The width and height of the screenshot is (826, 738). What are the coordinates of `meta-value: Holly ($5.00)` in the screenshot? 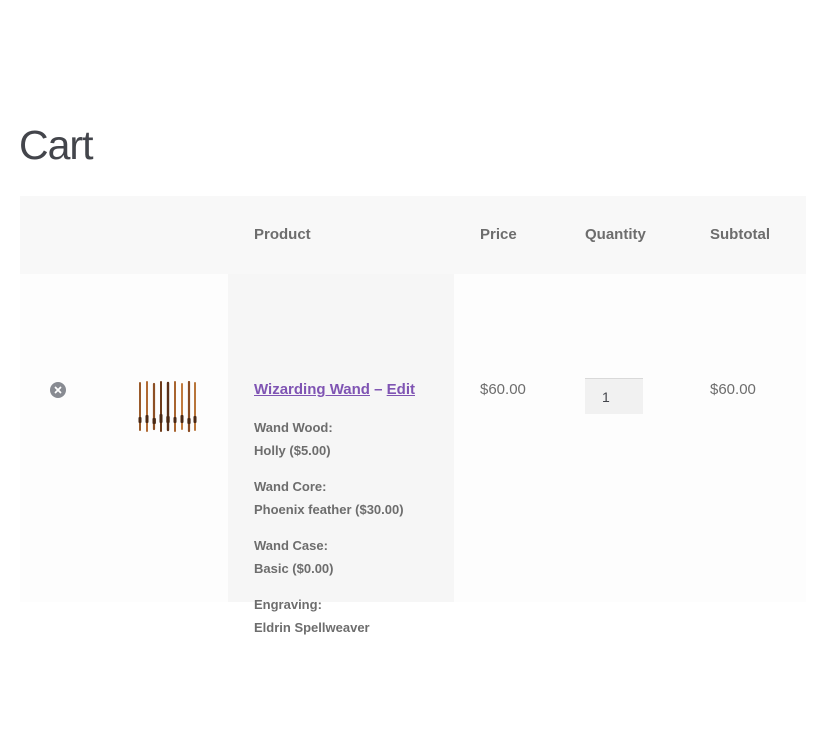 It's located at (292, 450).